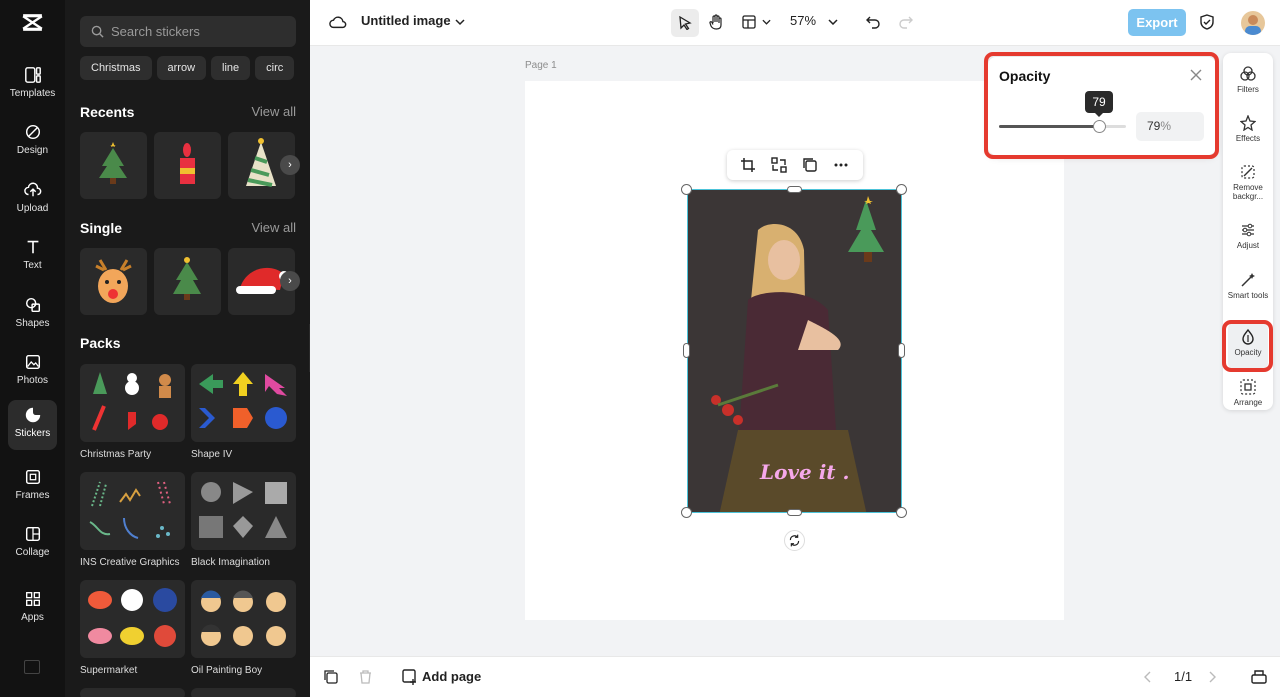 Image resolution: width=1280 pixels, height=697 pixels. What do you see at coordinates (243, 403) in the screenshot?
I see `pack-shape-iv` at bounding box center [243, 403].